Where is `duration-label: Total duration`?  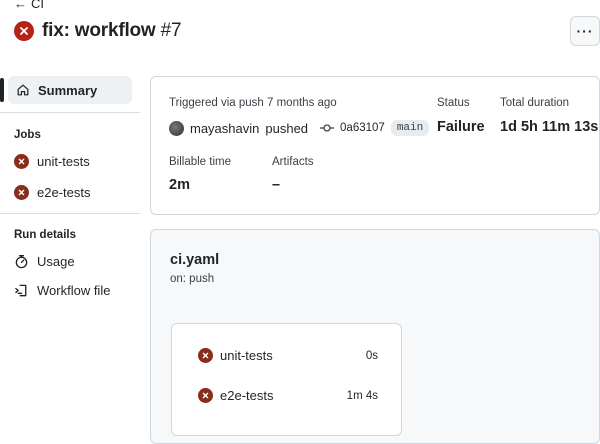 duration-label: Total duration is located at coordinates (535, 103).